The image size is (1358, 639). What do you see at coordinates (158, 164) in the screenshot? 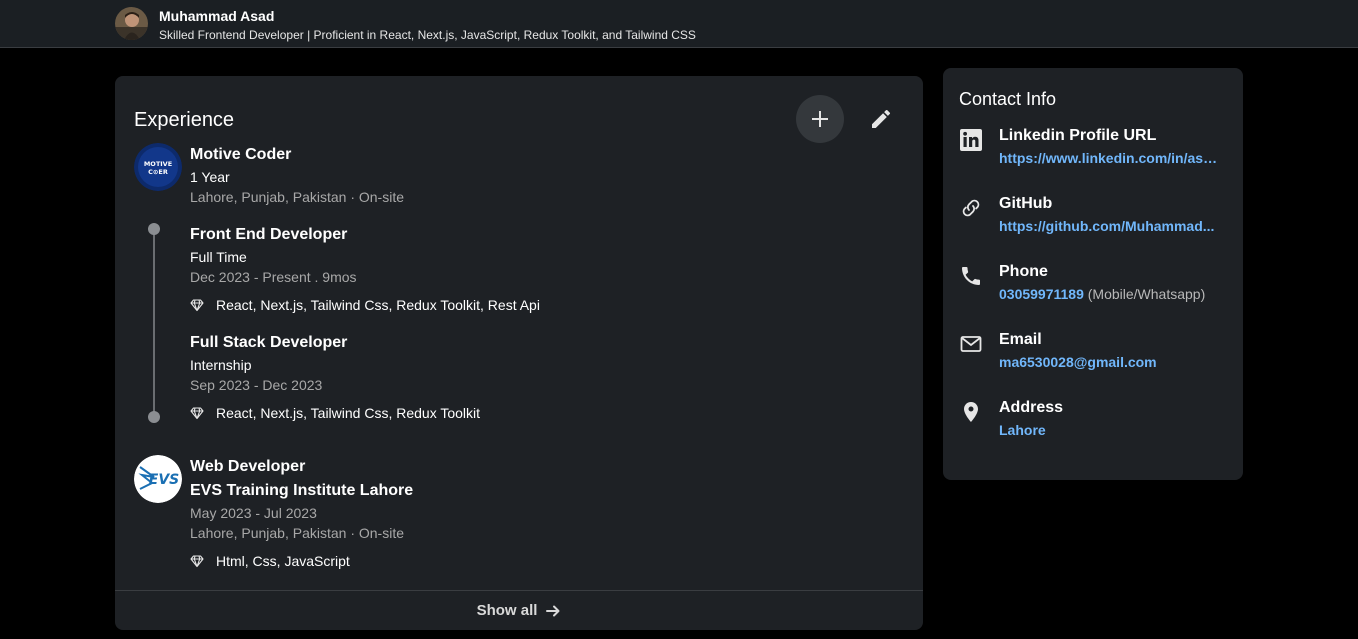
I see `motive-coder-logo-text: MOTIVE` at bounding box center [158, 164].